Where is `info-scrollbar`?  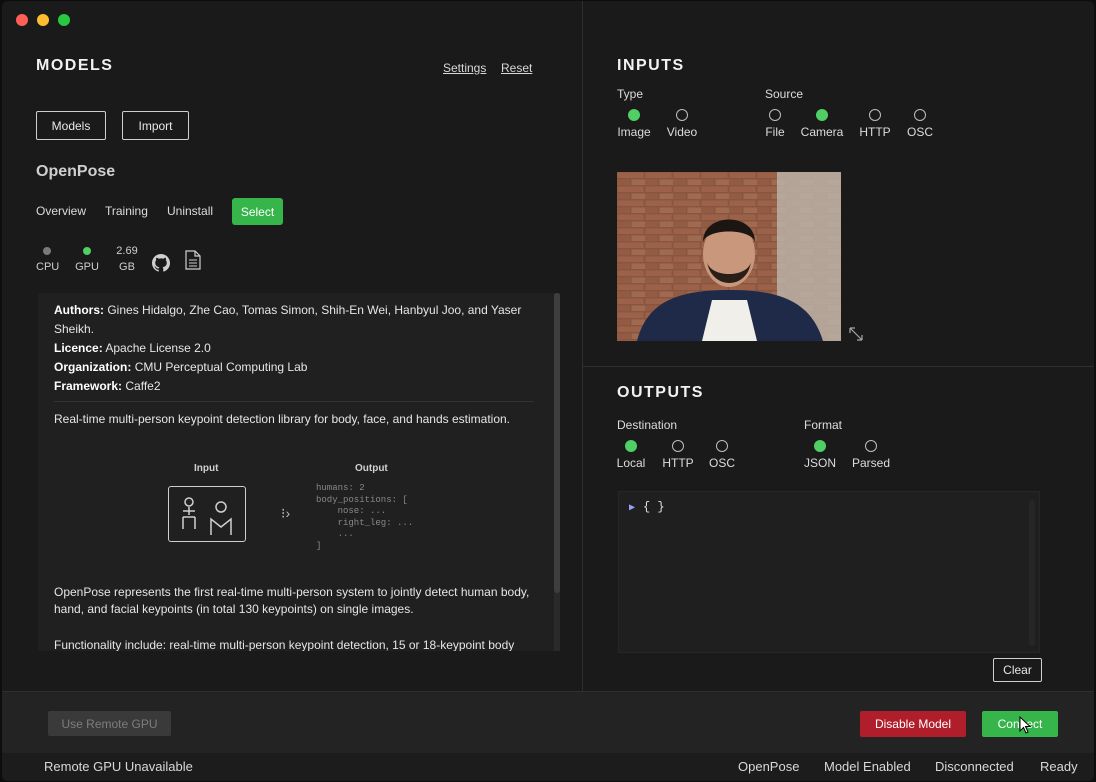
info-scrollbar is located at coordinates (557, 472).